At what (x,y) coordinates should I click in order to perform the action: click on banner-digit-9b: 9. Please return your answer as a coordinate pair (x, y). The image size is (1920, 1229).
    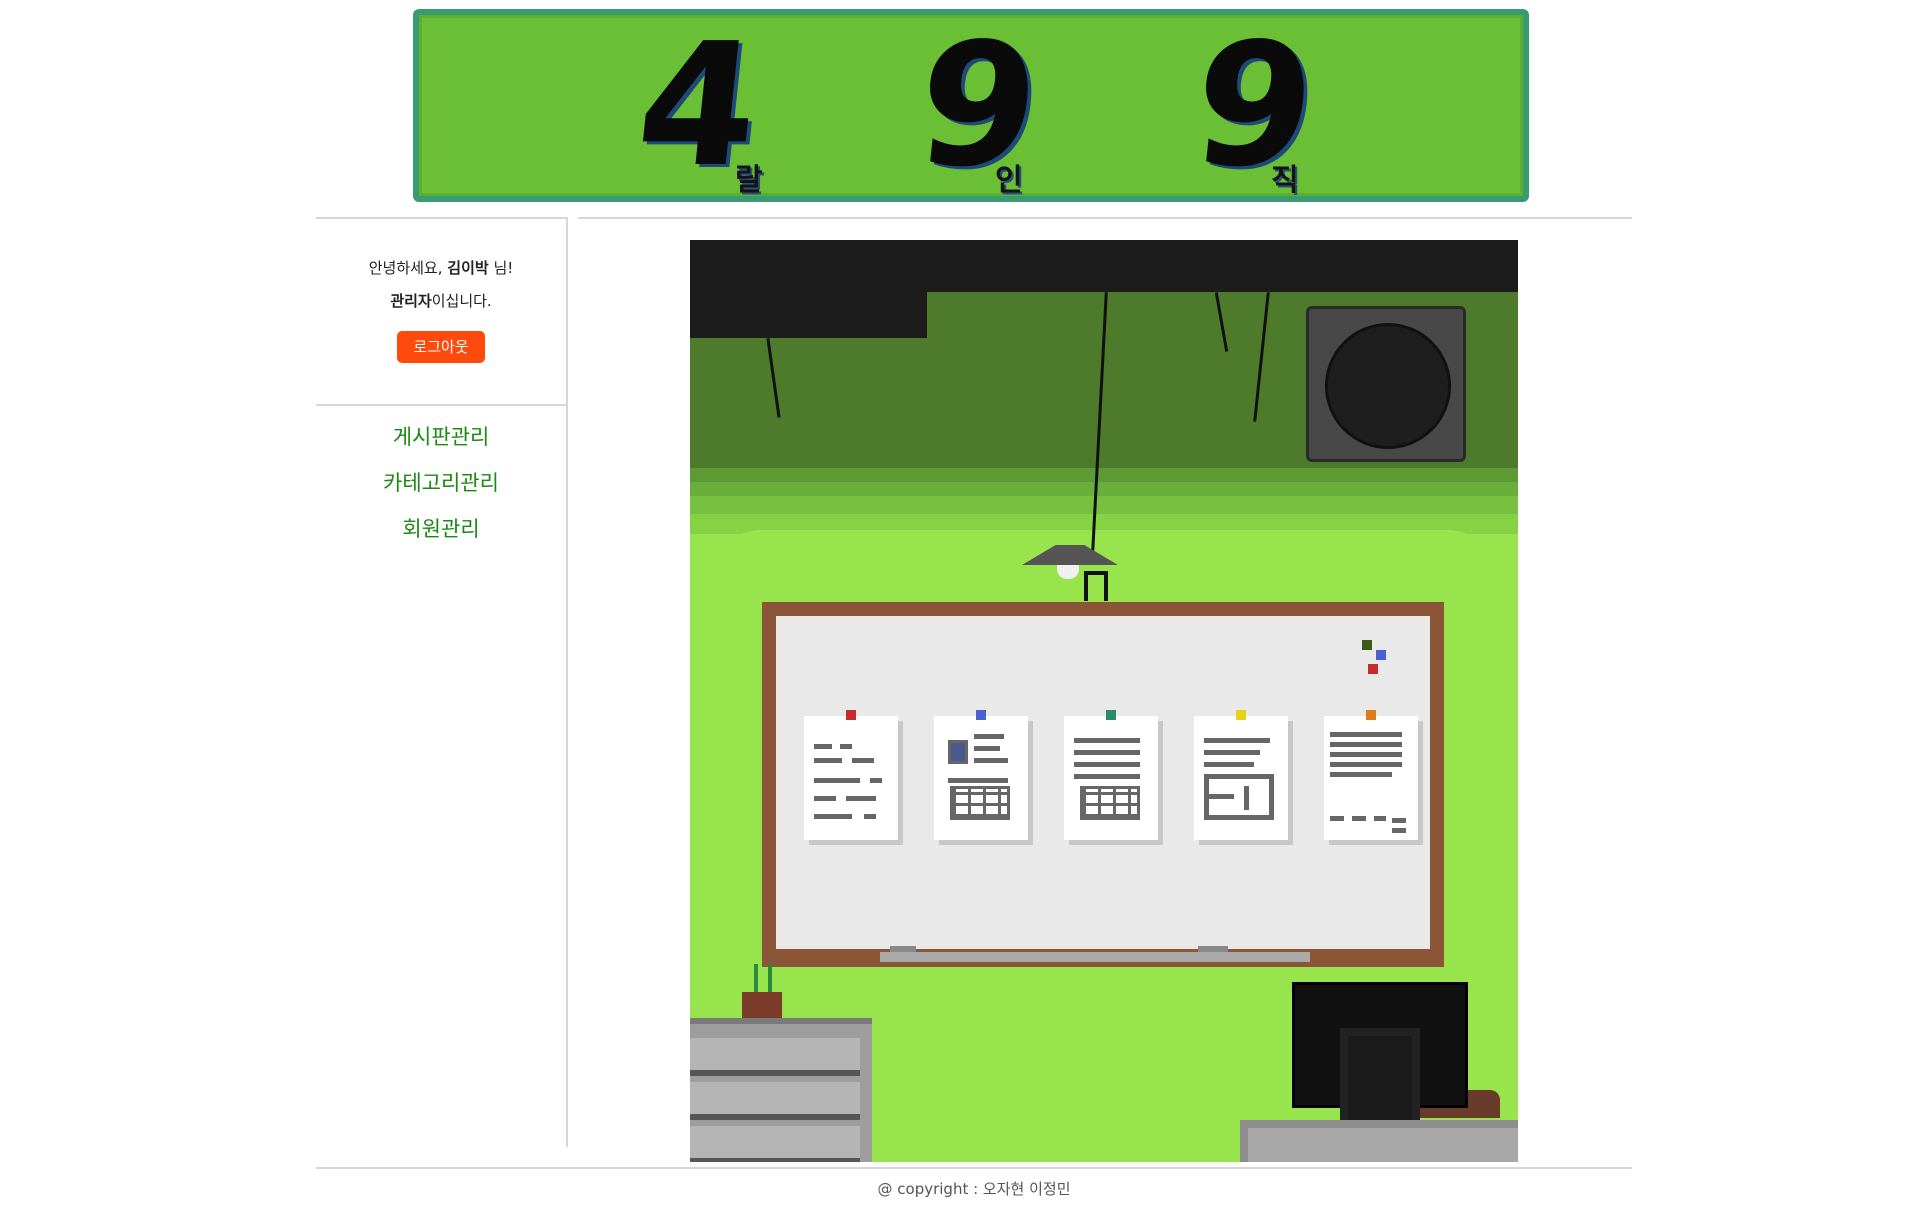
    Looking at the image, I should click on (1254, 106).